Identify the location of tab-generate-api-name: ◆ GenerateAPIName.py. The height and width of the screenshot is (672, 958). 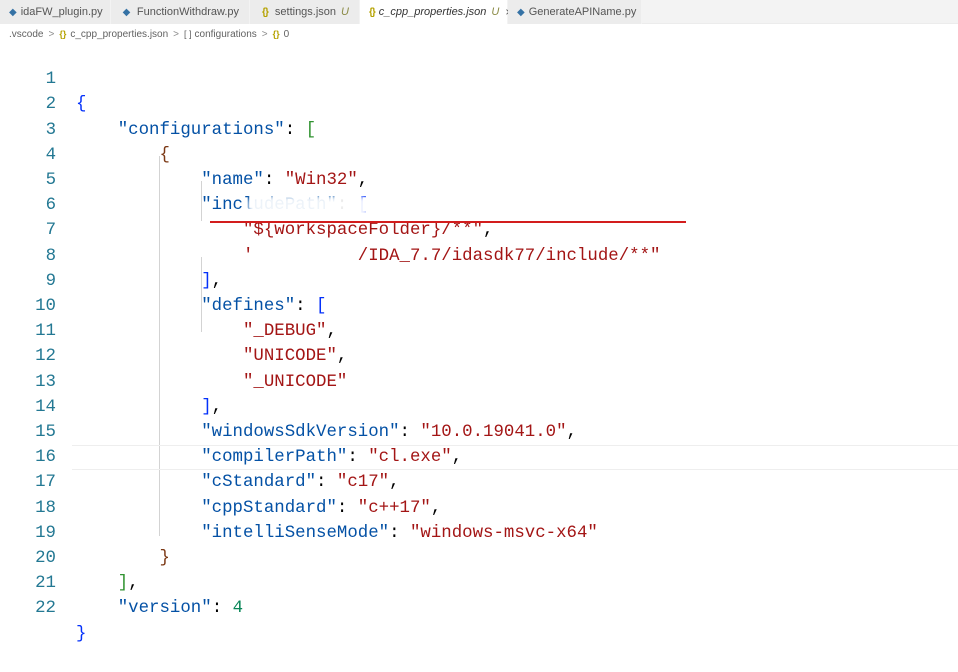
(575, 12).